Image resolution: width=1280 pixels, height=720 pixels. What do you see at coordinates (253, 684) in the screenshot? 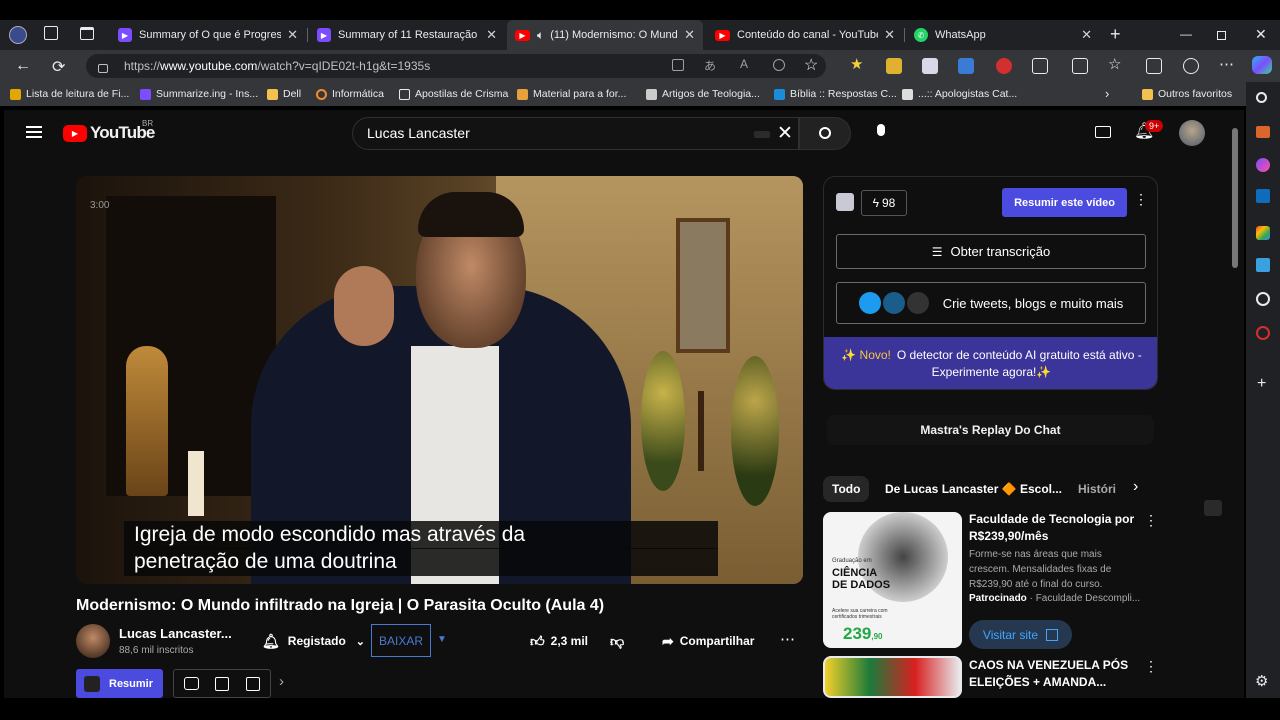
I see `medium-icon` at bounding box center [253, 684].